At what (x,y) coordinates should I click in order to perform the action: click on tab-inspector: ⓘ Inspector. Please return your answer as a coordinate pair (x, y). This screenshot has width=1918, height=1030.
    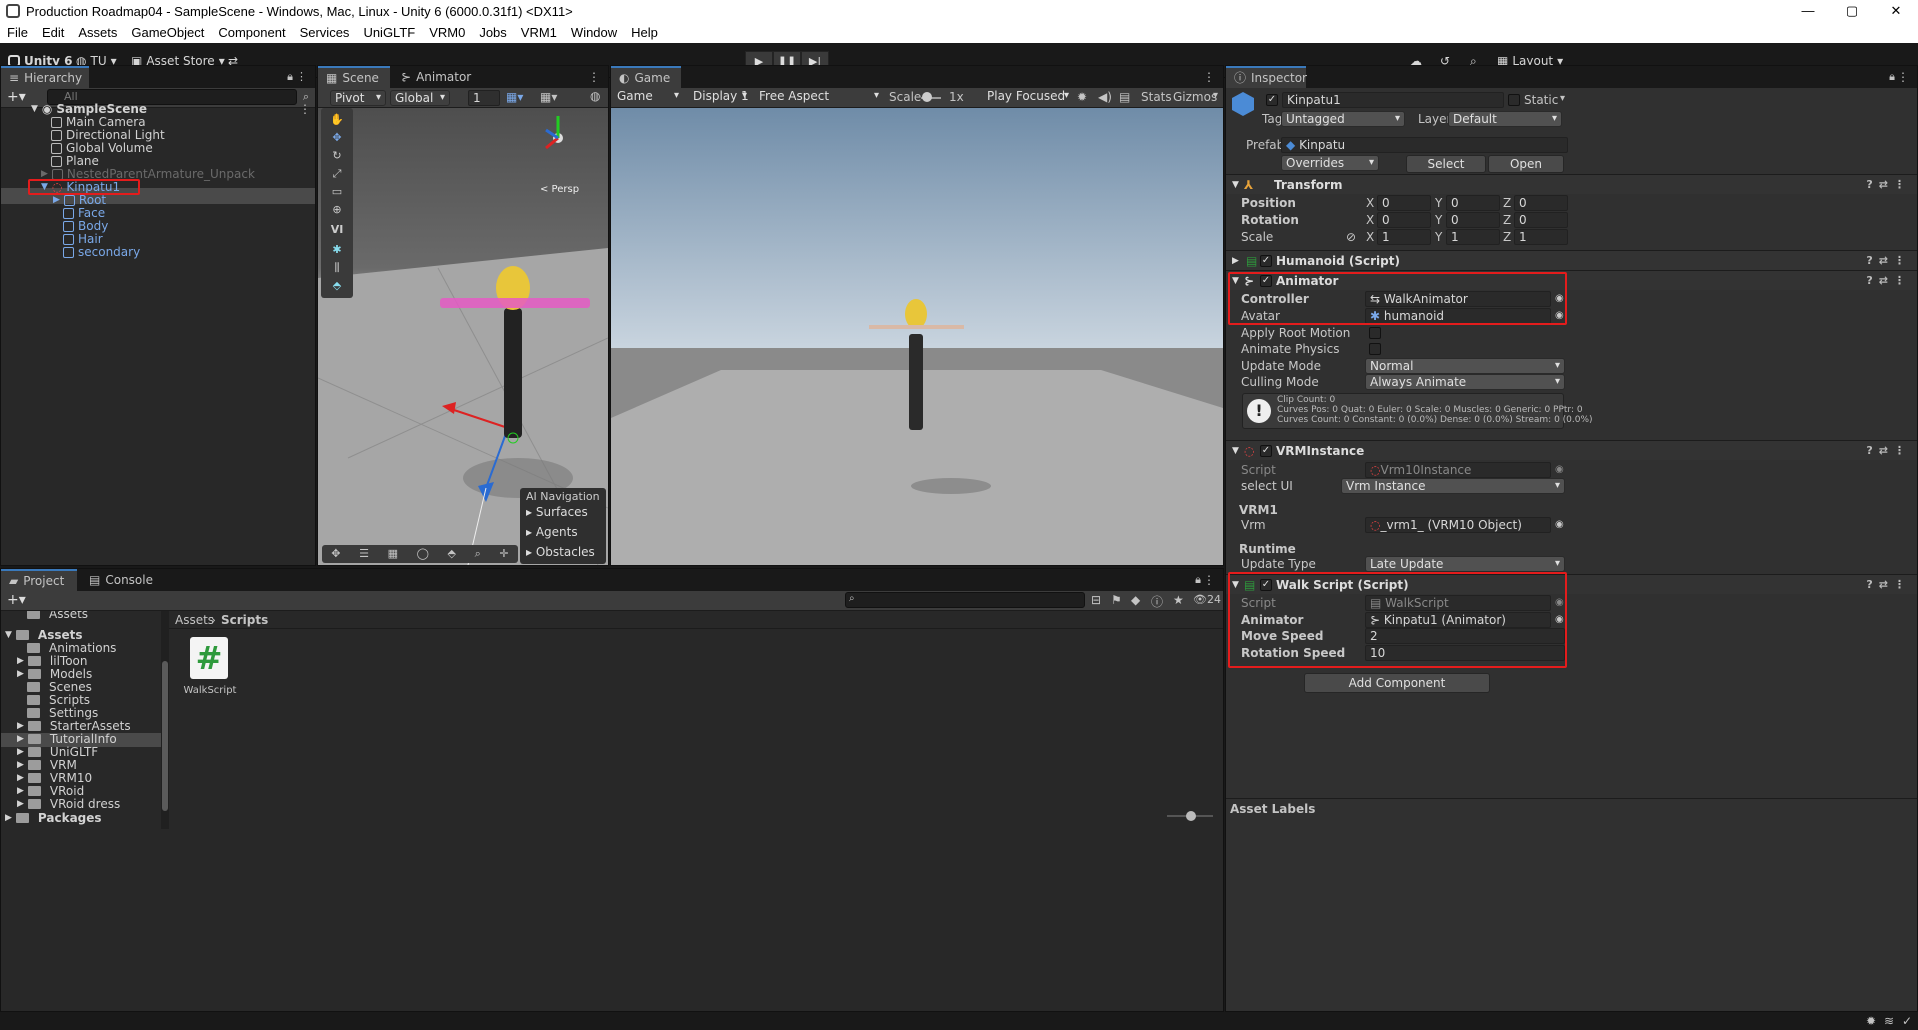
    Looking at the image, I should click on (1266, 77).